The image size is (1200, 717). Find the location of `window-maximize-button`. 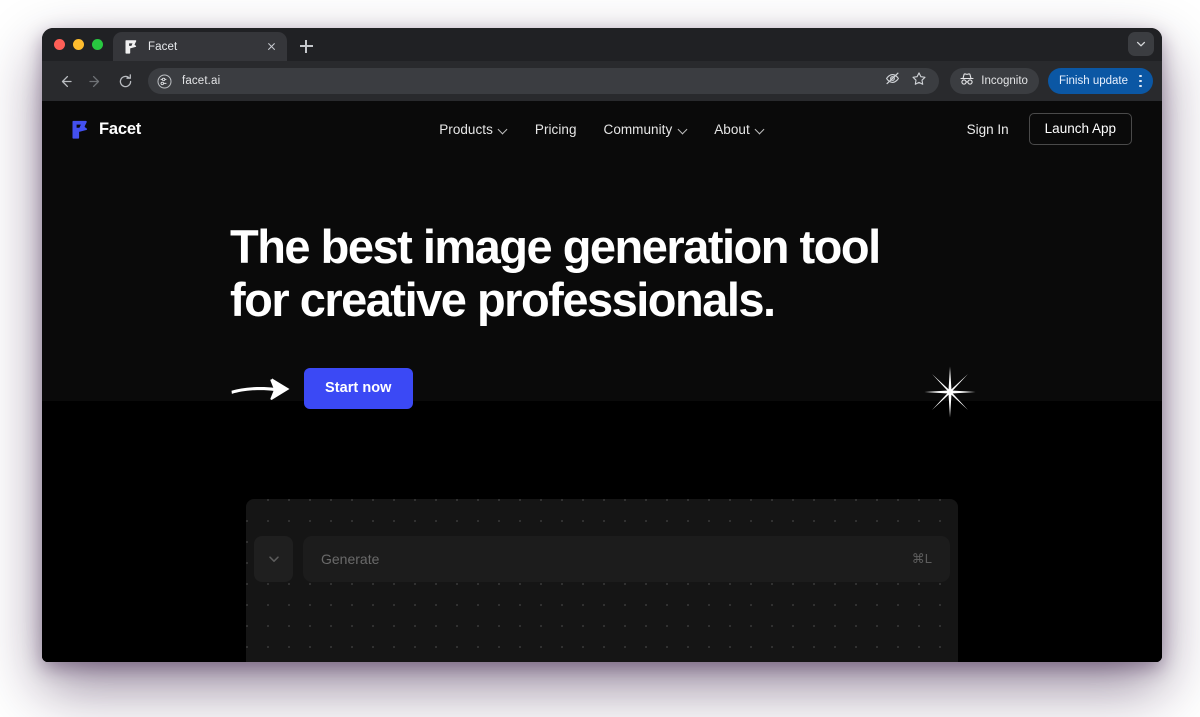

window-maximize-button is located at coordinates (97, 44).